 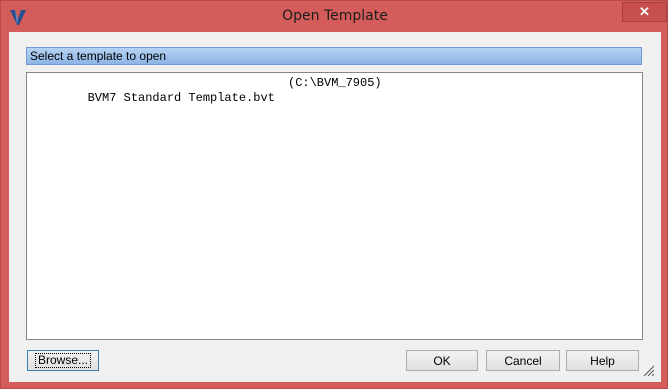 I want to click on cancel-button: Cancel, so click(x=523, y=360).